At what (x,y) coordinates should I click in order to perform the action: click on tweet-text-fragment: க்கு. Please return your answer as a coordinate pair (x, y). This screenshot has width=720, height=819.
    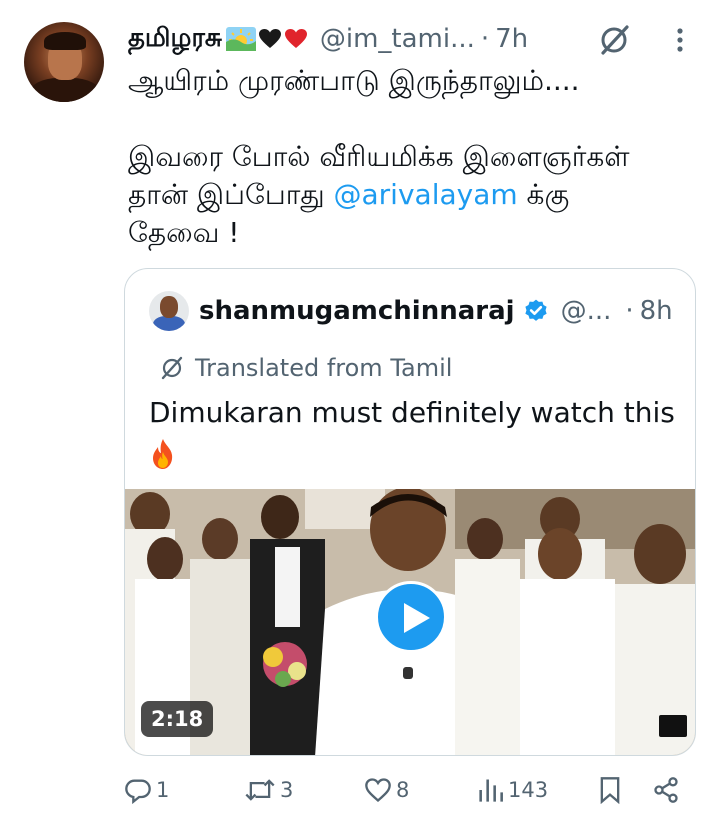
    Looking at the image, I should click on (543, 194).